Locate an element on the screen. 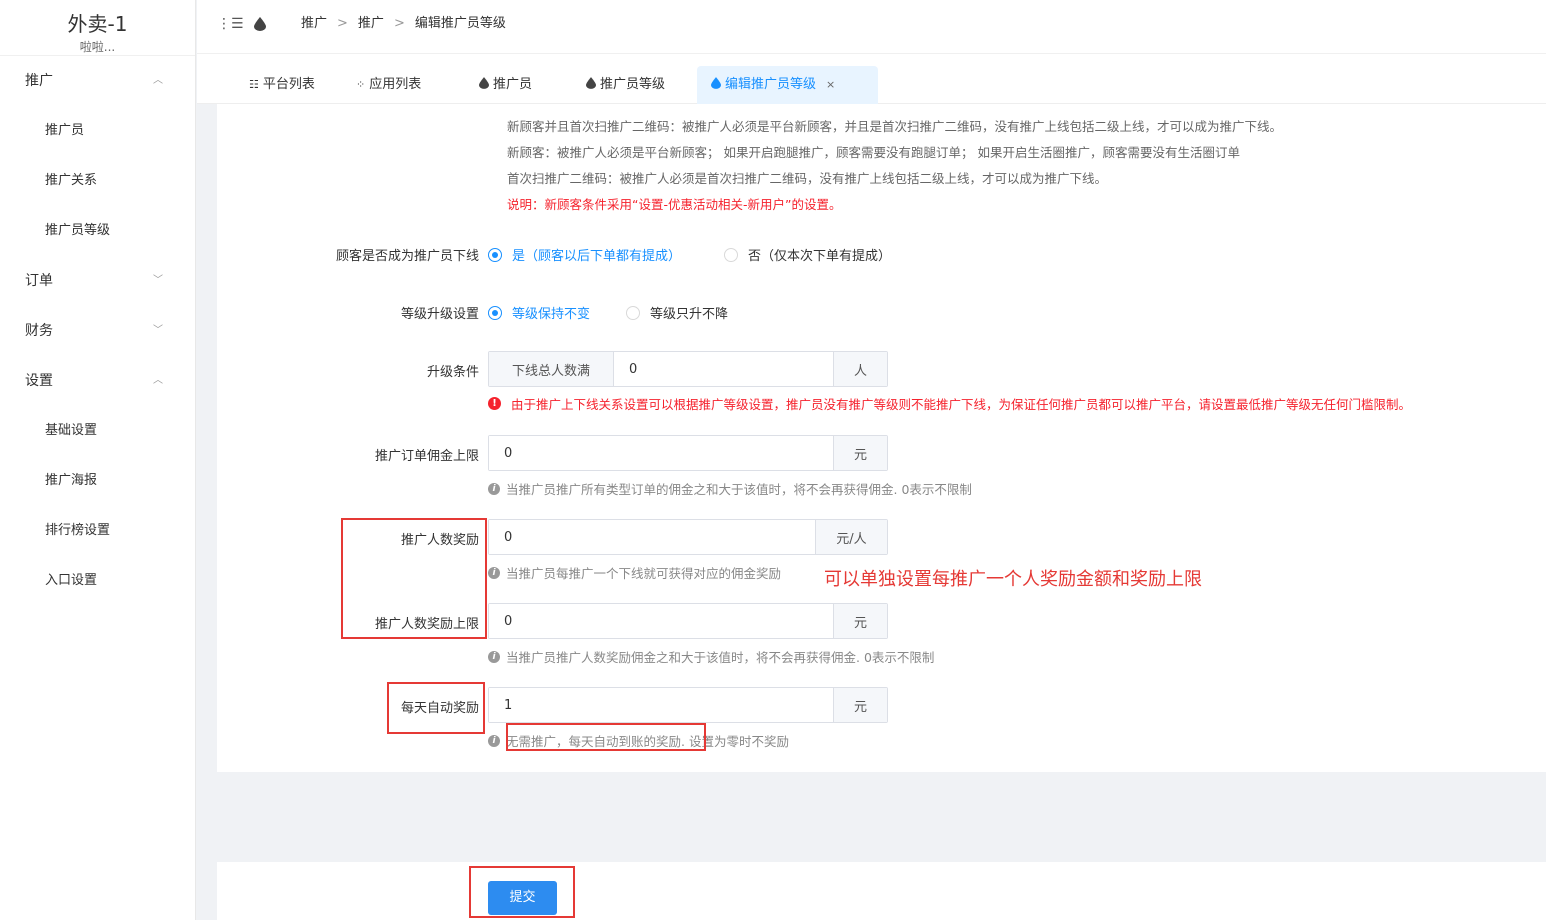  radio-label: 等级保持不变 is located at coordinates (551, 314).